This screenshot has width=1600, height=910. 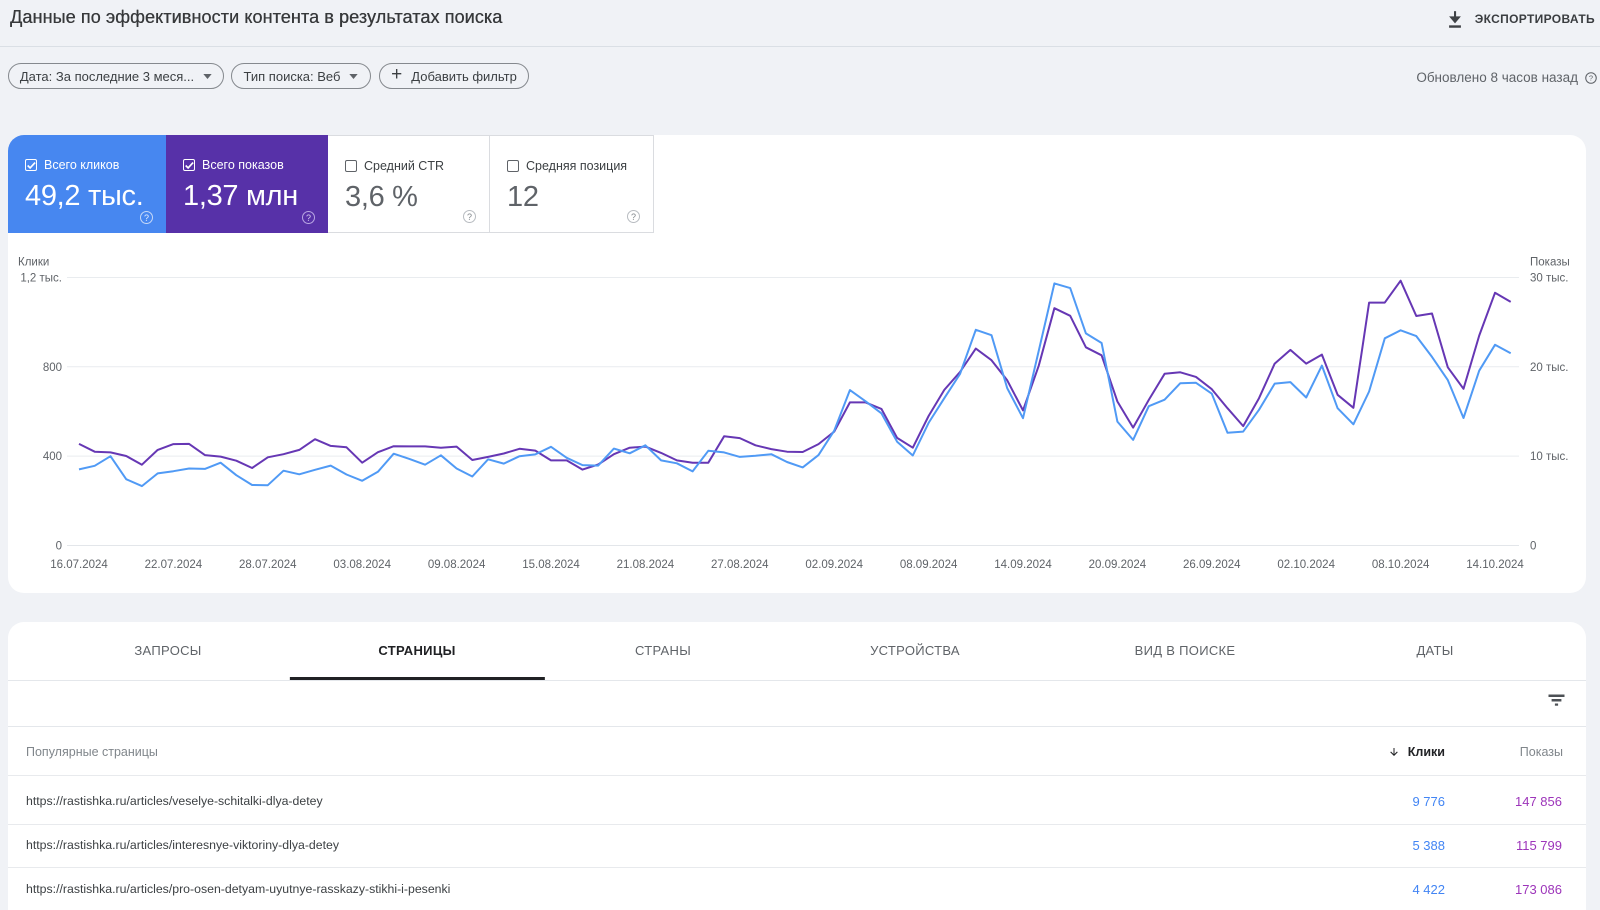 What do you see at coordinates (740, 565) in the screenshot?
I see `svg-text: 27.08.2024` at bounding box center [740, 565].